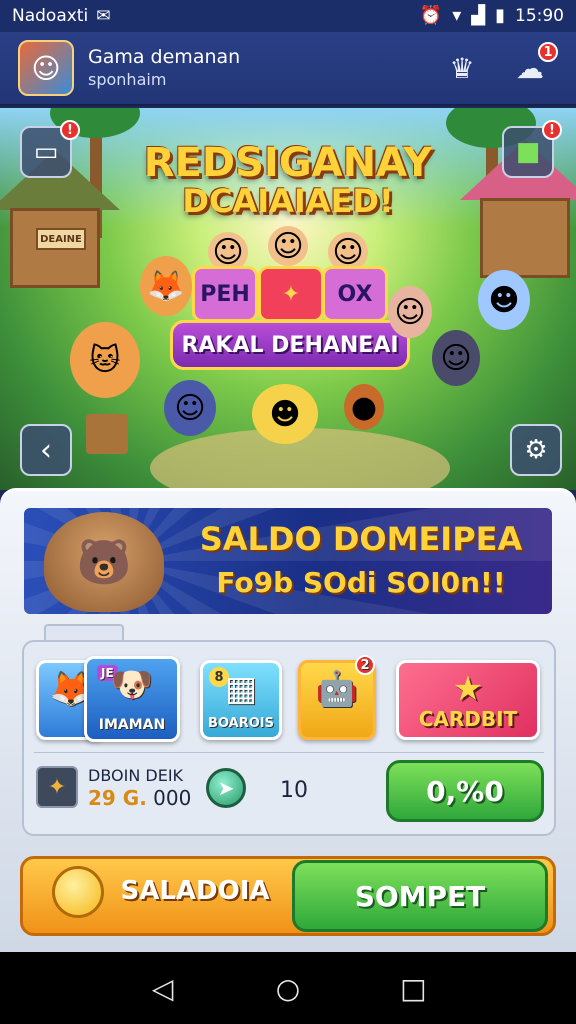 The height and width of the screenshot is (1024, 576). Describe the element at coordinates (465, 791) in the screenshot. I see `price-button: 0,%0` at that location.